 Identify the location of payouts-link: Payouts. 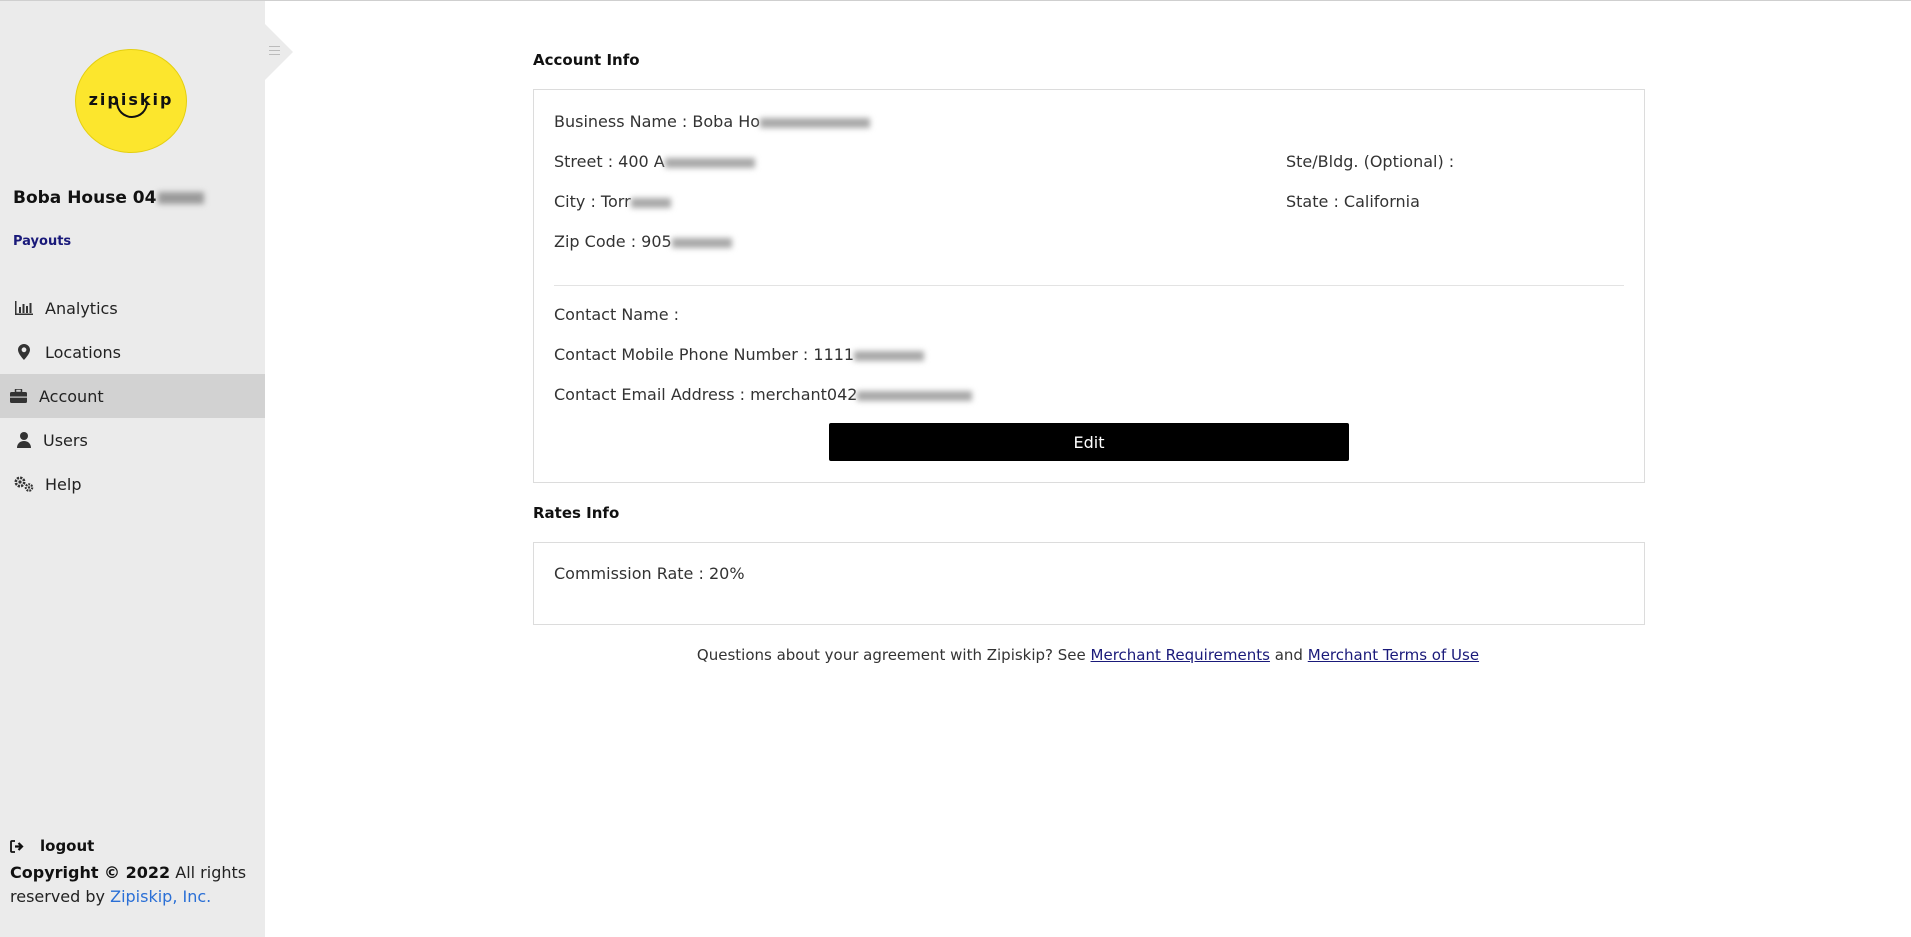
(42, 241).